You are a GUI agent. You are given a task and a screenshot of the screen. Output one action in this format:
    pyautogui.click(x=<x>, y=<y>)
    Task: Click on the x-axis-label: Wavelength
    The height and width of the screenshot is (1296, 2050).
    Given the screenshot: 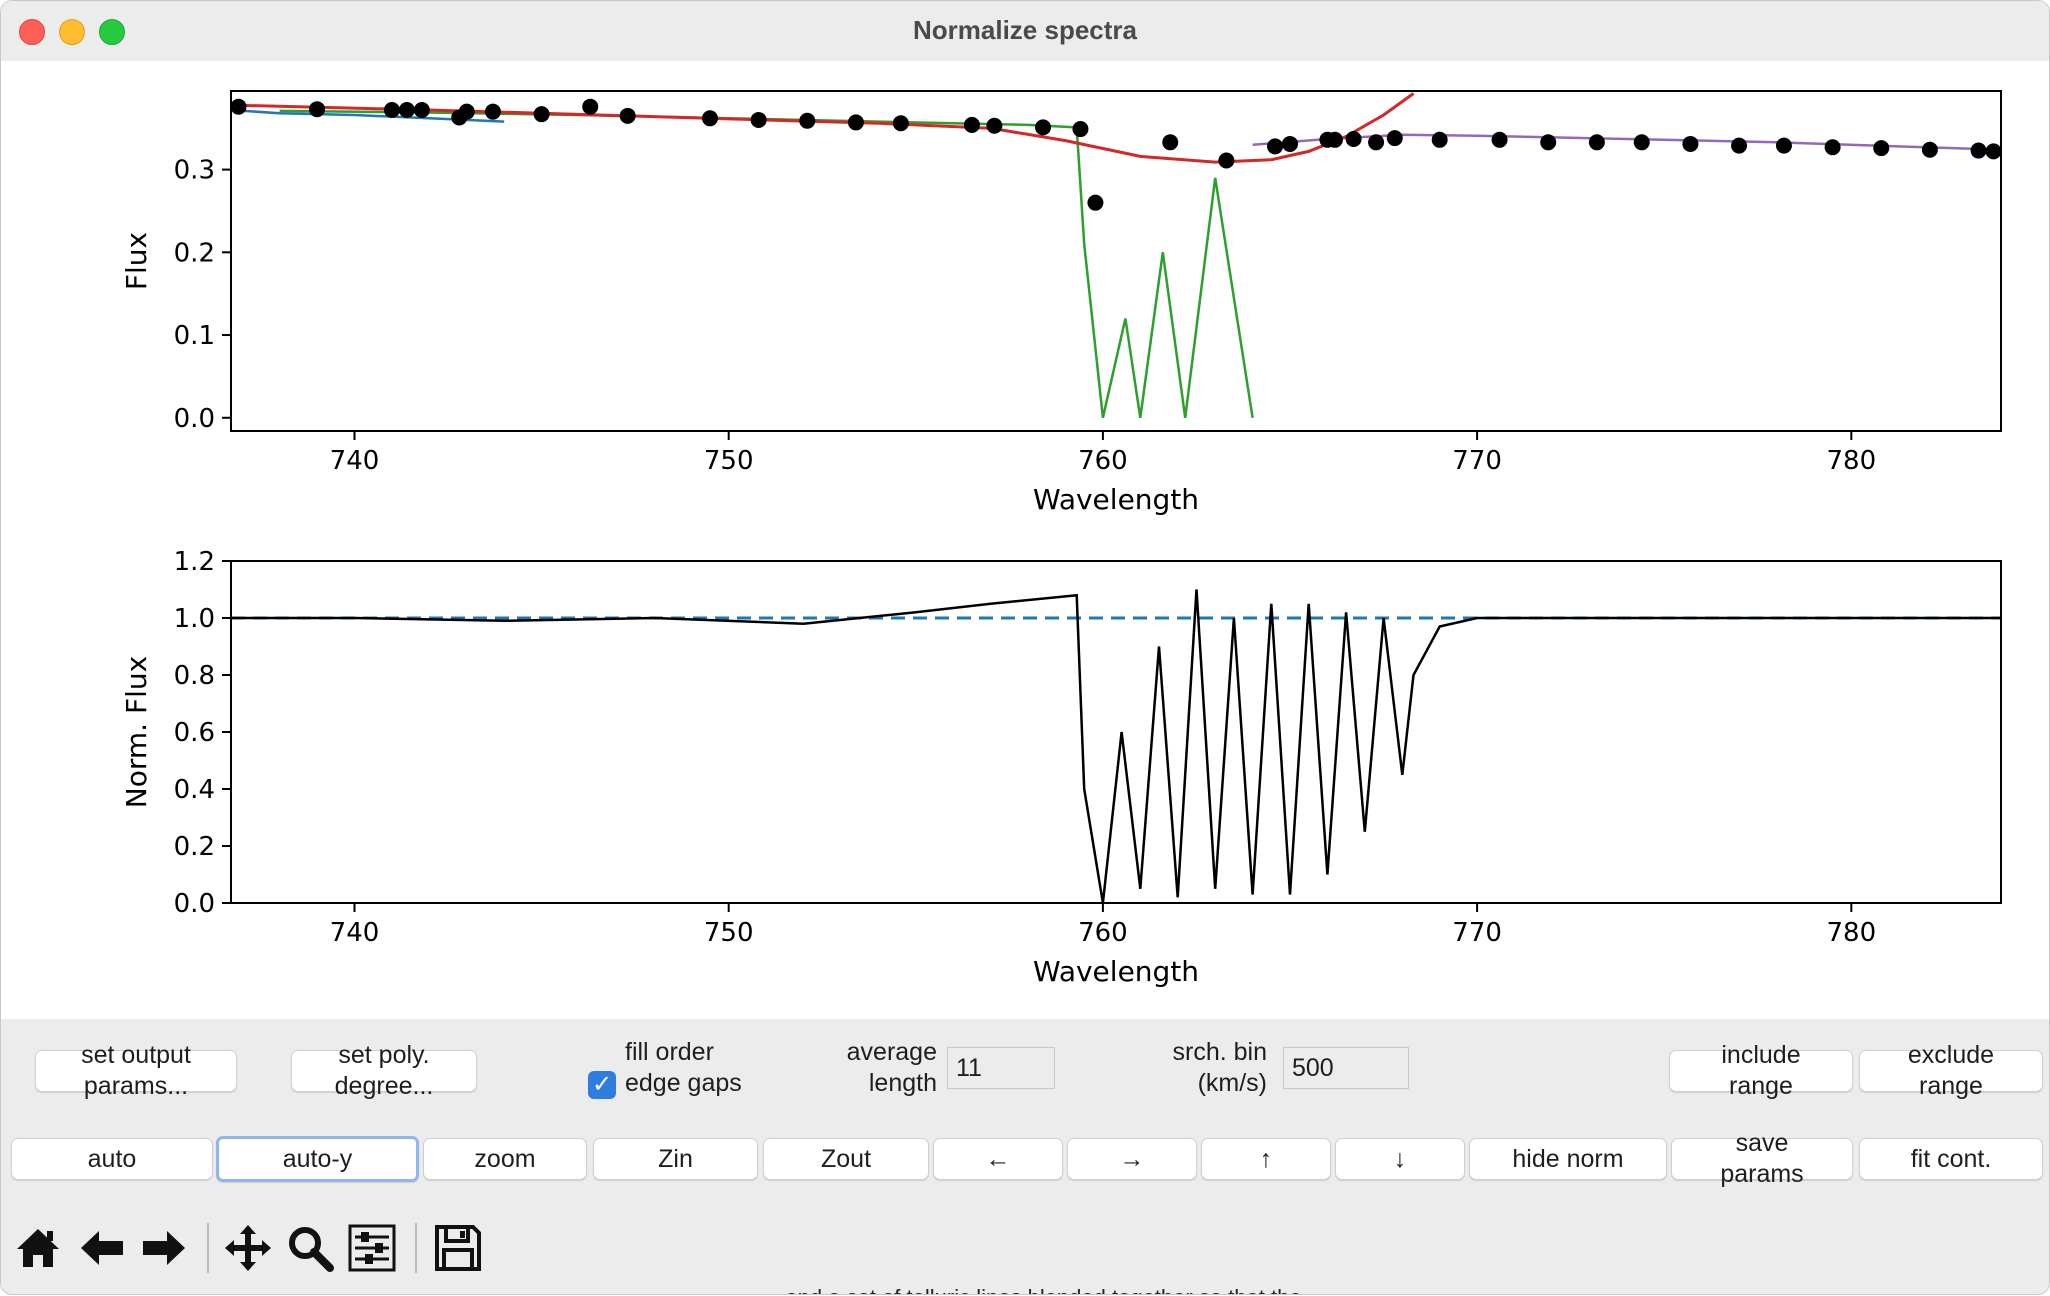 What is the action you would take?
    pyautogui.click(x=1116, y=499)
    